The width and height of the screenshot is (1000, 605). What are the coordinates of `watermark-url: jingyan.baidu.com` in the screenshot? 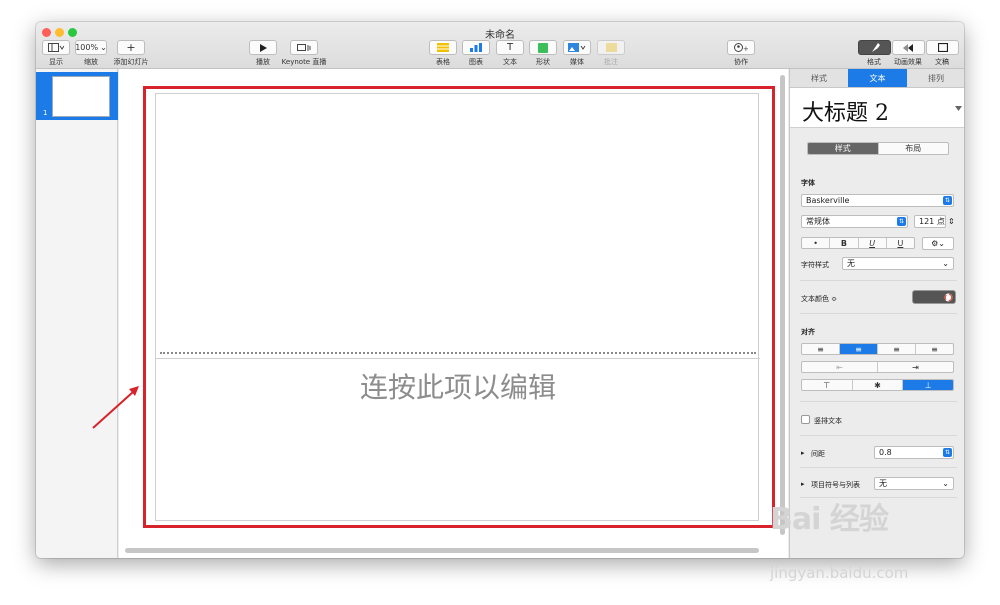 It's located at (839, 573).